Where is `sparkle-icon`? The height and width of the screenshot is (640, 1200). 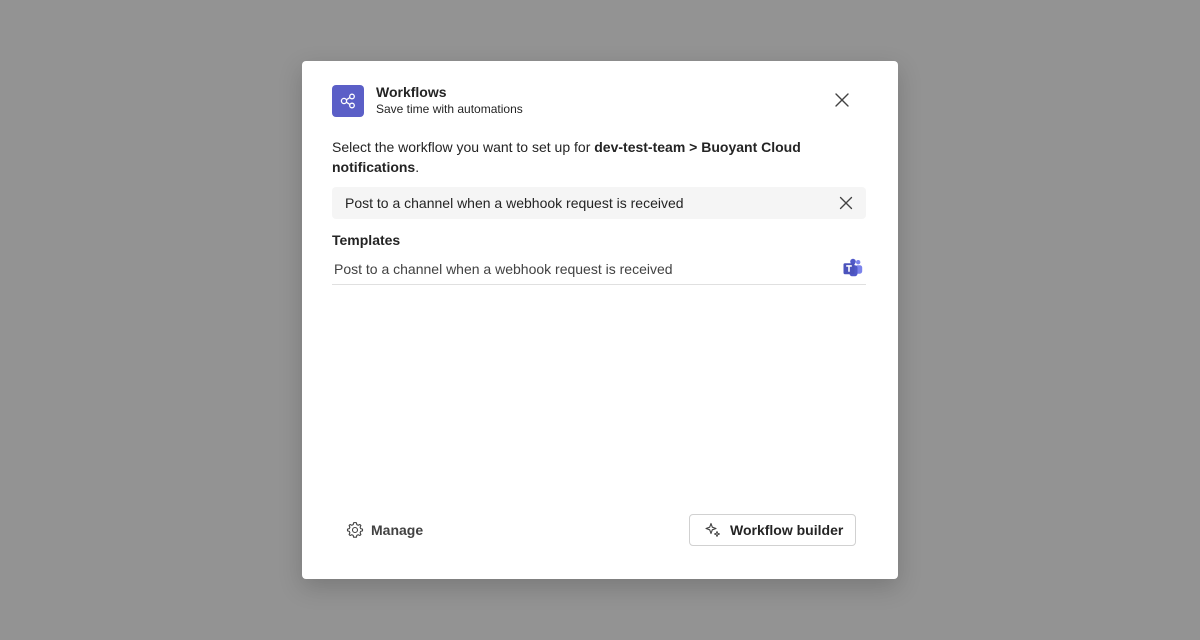
sparkle-icon is located at coordinates (712, 529).